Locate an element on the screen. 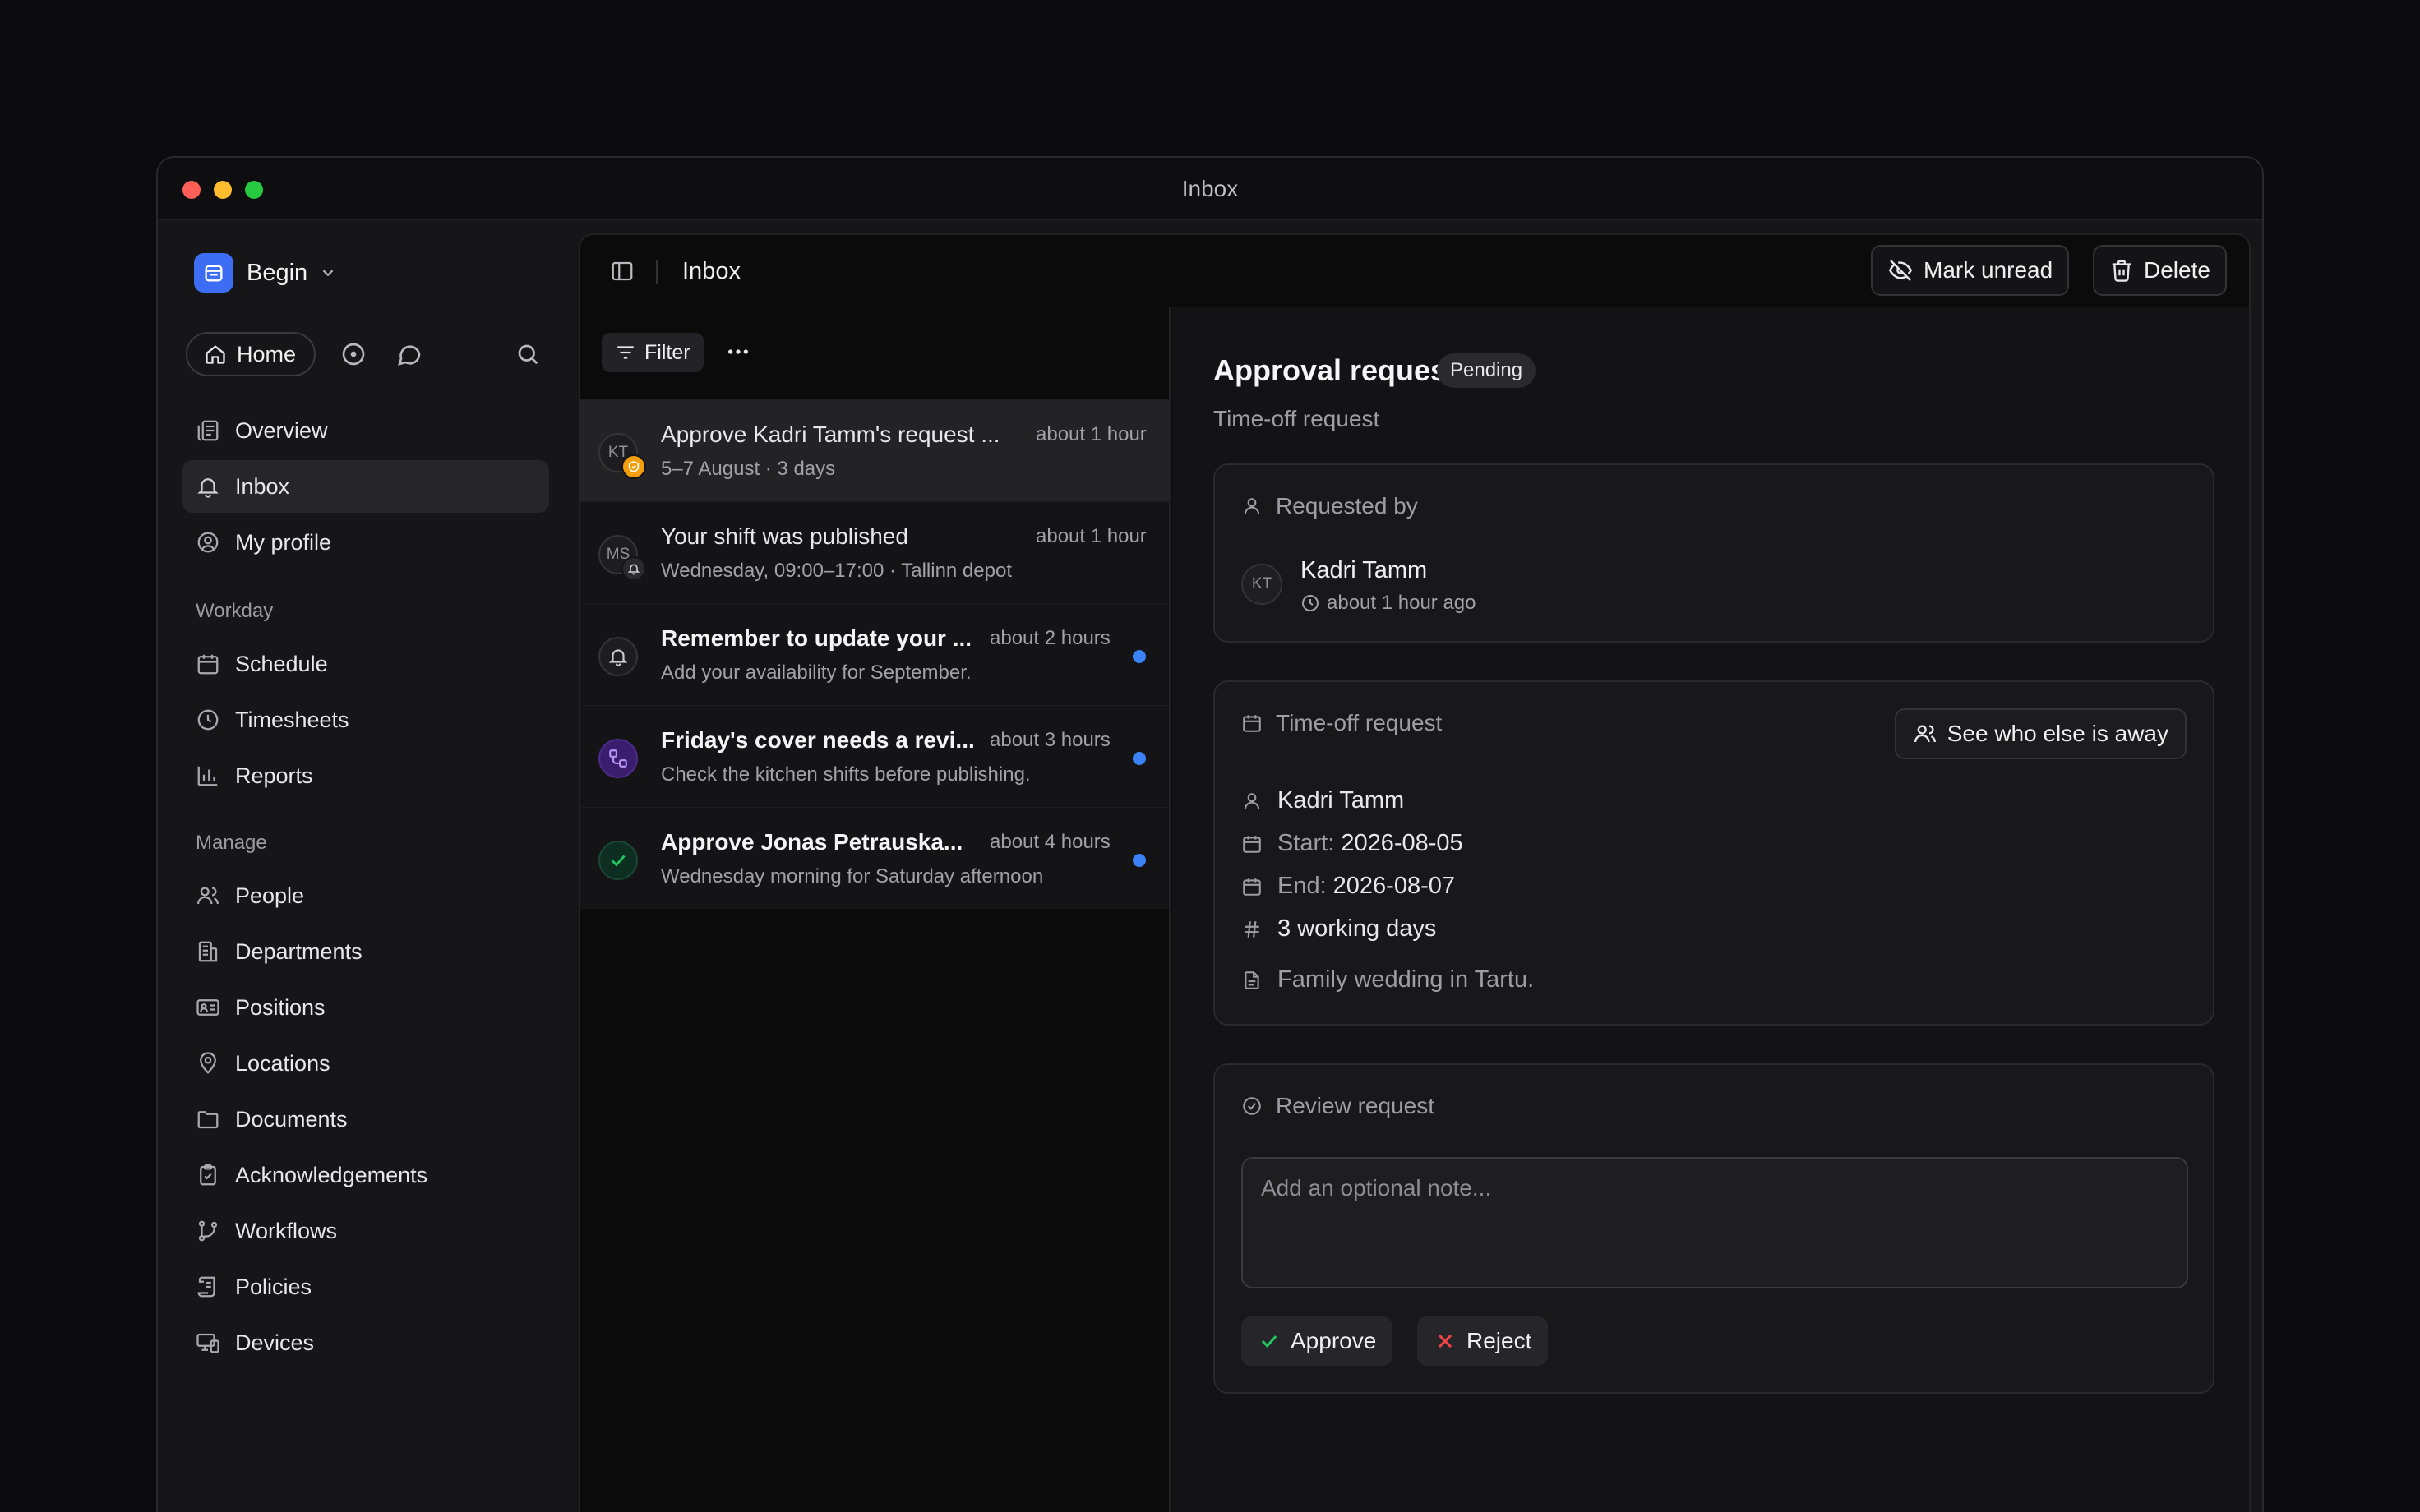  check-icon is located at coordinates (1269, 1341).